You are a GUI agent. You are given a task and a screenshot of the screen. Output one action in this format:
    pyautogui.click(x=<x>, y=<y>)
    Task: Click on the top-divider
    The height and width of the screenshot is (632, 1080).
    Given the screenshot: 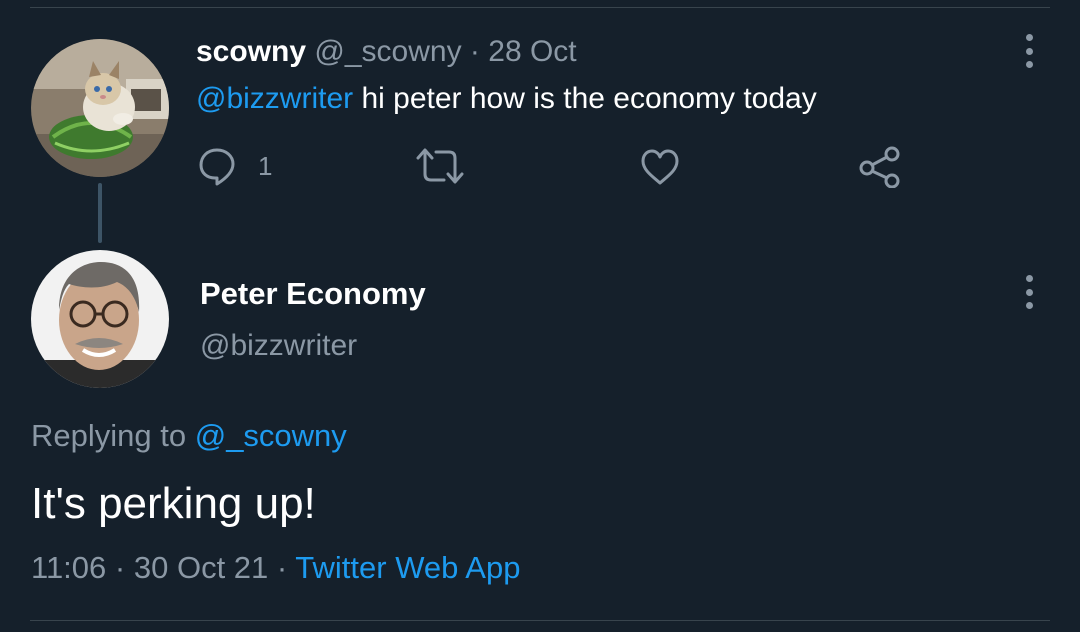 What is the action you would take?
    pyautogui.click(x=540, y=7)
    